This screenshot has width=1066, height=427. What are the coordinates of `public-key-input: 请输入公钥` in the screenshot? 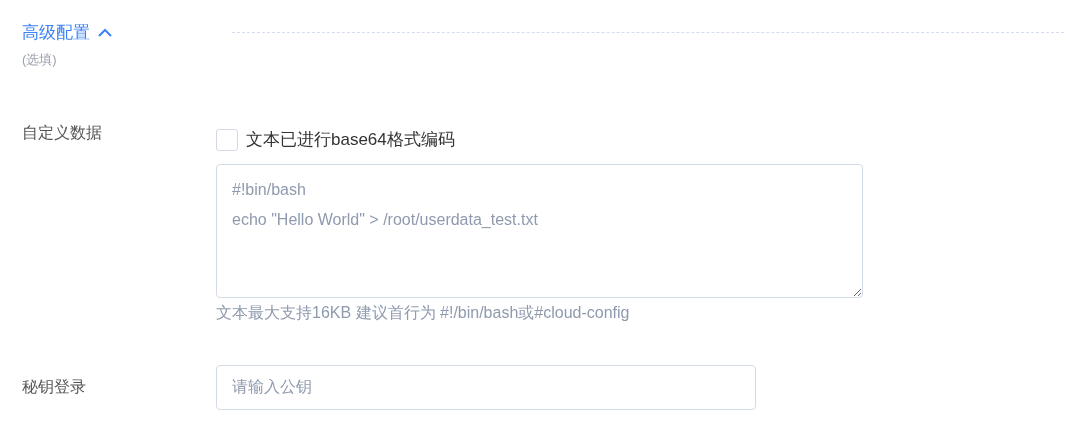 It's located at (486, 387).